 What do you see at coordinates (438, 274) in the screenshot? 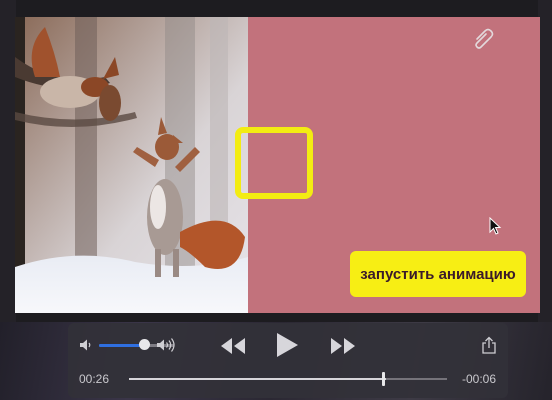
I see `start-animation-button: запустить анимацию` at bounding box center [438, 274].